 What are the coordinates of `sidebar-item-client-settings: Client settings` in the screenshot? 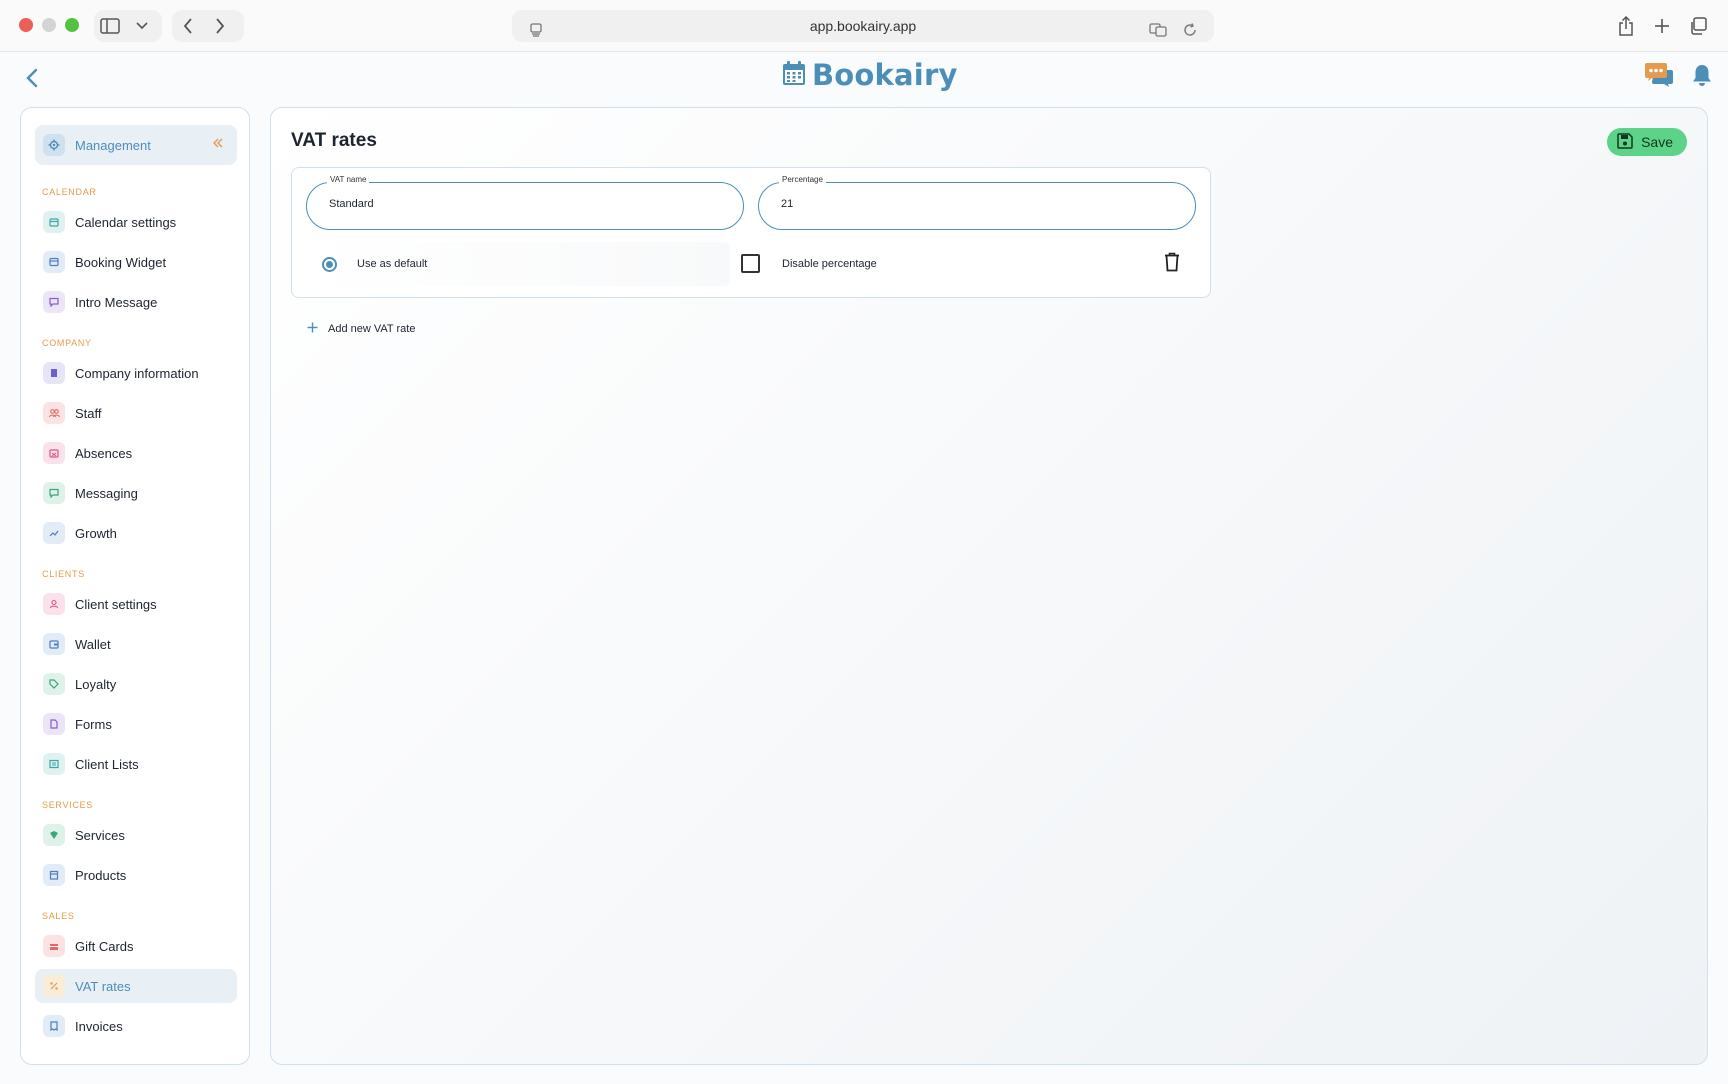 It's located at (136, 604).